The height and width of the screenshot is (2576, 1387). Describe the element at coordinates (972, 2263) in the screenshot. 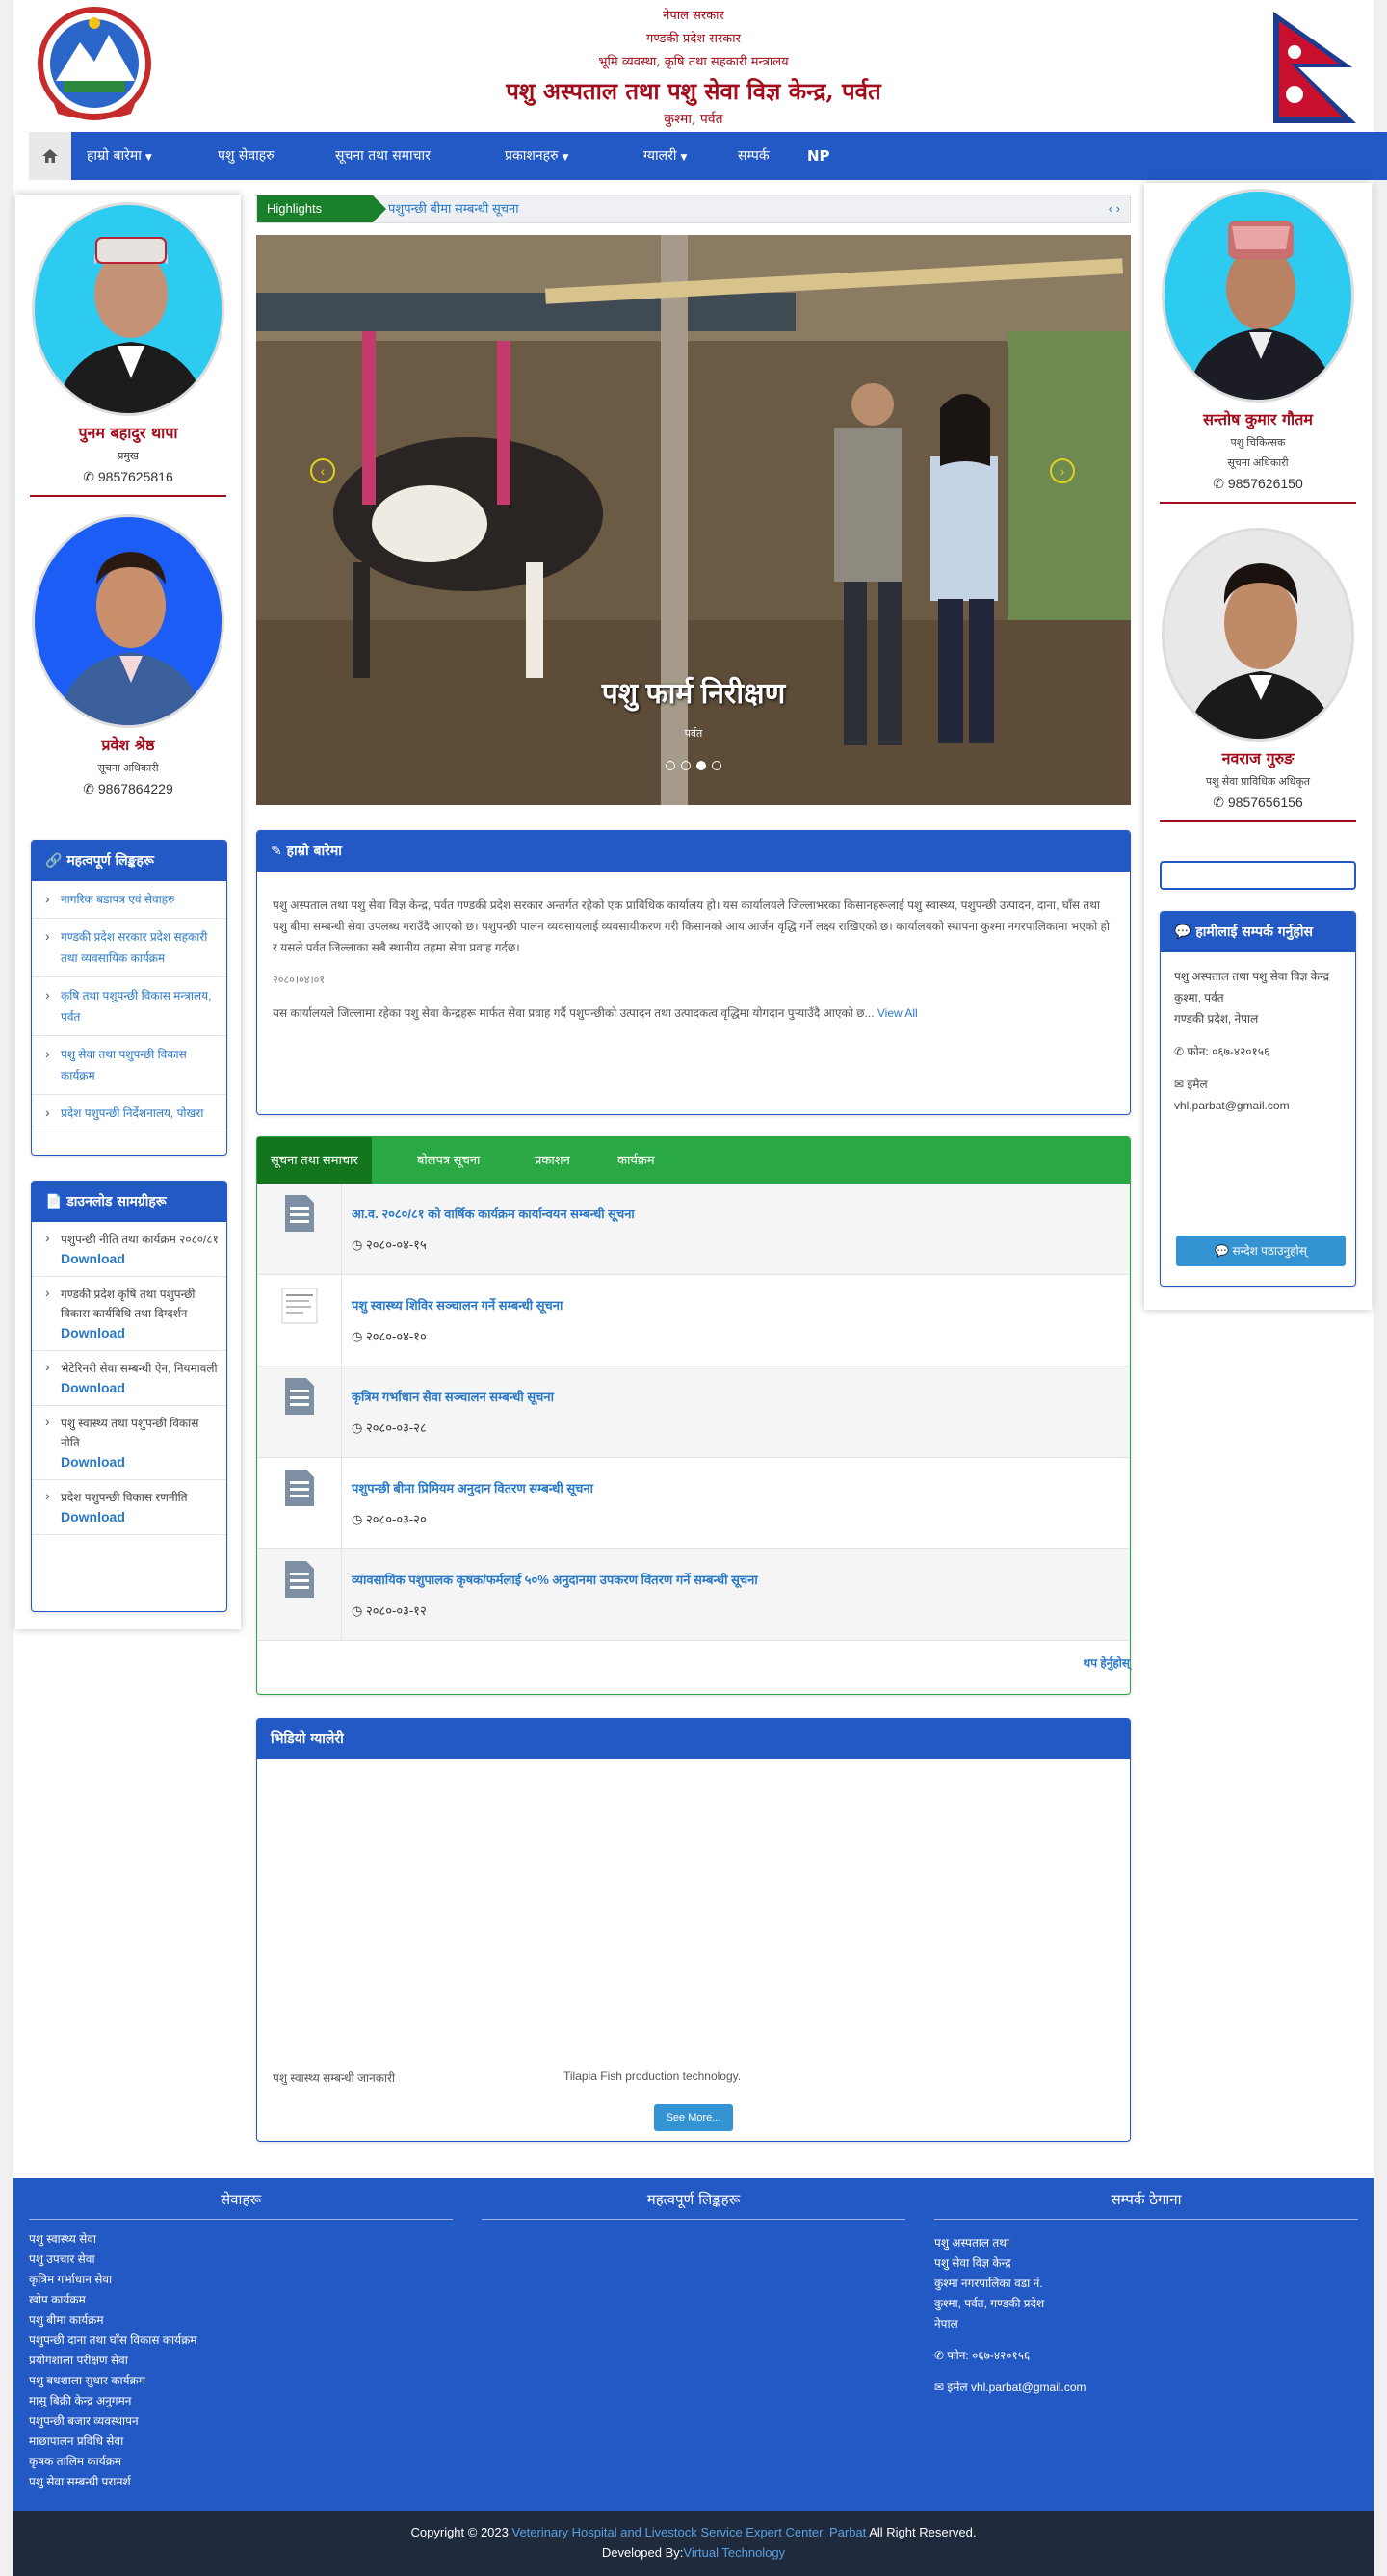

I see `footer-address-line: पशु सेवा विज्ञ केन्द्र` at that location.